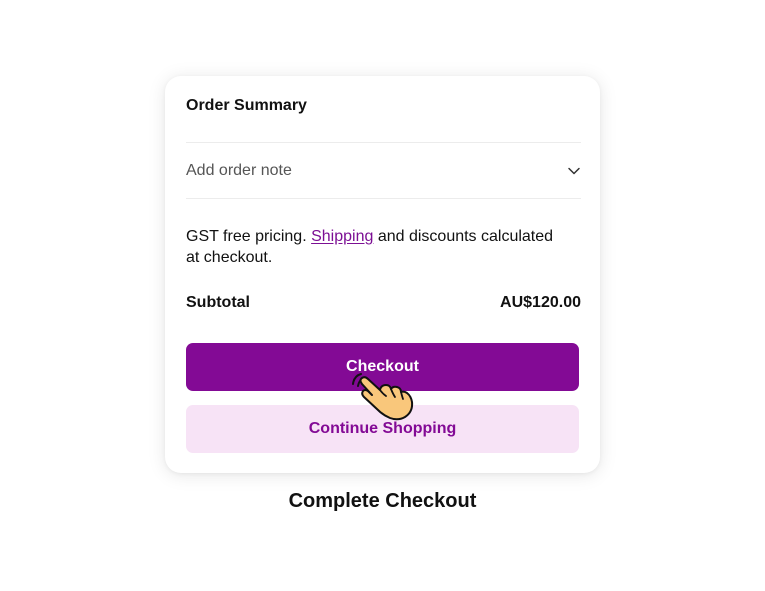 This screenshot has width=765, height=591. I want to click on caption: Complete Checkout, so click(382, 501).